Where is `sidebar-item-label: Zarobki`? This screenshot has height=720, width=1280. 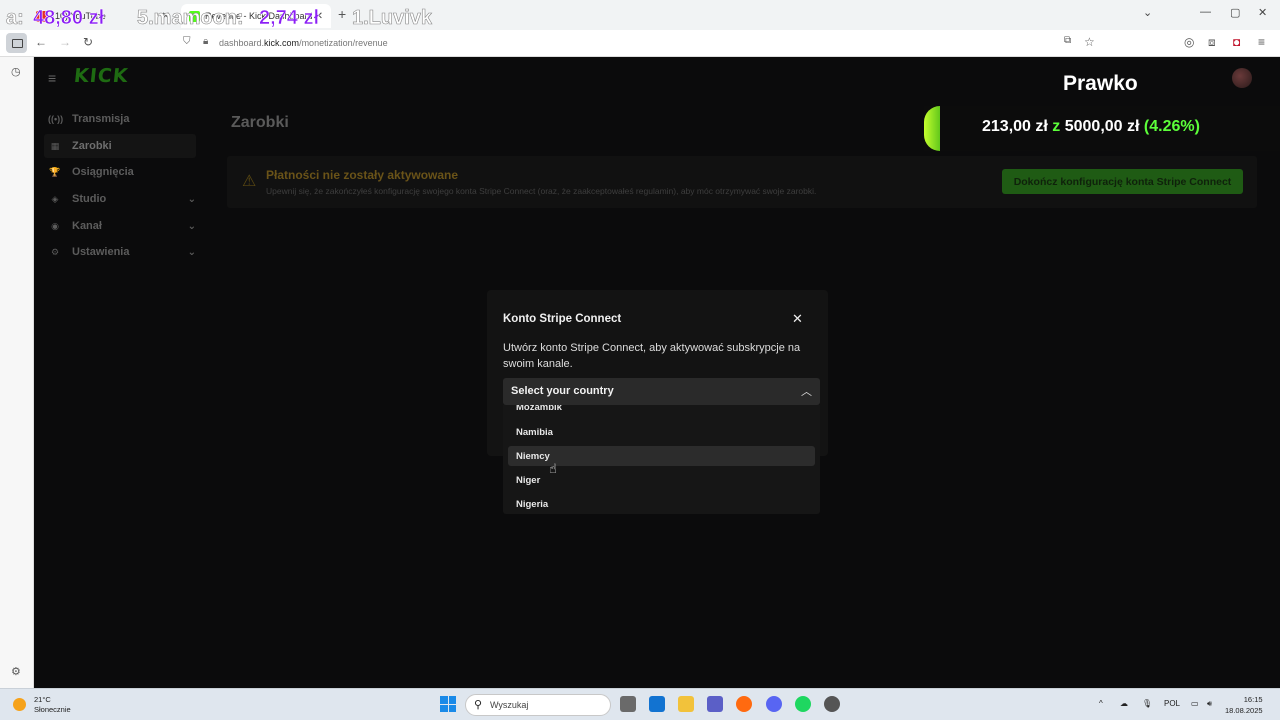
sidebar-item-label: Zarobki is located at coordinates (92, 146).